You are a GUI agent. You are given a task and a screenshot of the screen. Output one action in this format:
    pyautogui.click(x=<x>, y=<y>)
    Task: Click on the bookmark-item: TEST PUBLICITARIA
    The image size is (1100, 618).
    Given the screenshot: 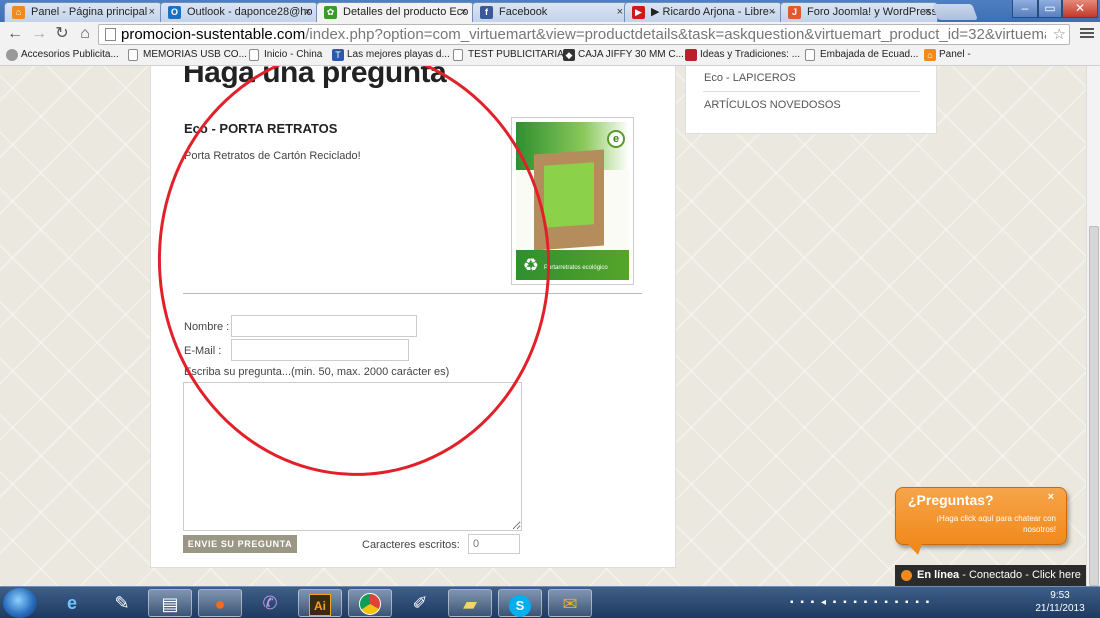 What is the action you would take?
    pyautogui.click(x=508, y=55)
    